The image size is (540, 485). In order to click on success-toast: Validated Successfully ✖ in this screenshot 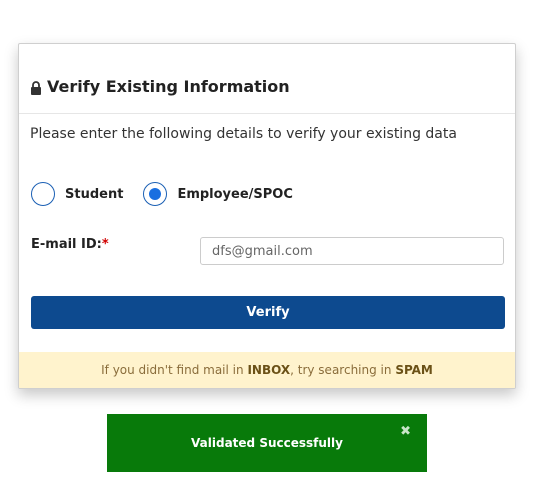, I will do `click(267, 443)`.